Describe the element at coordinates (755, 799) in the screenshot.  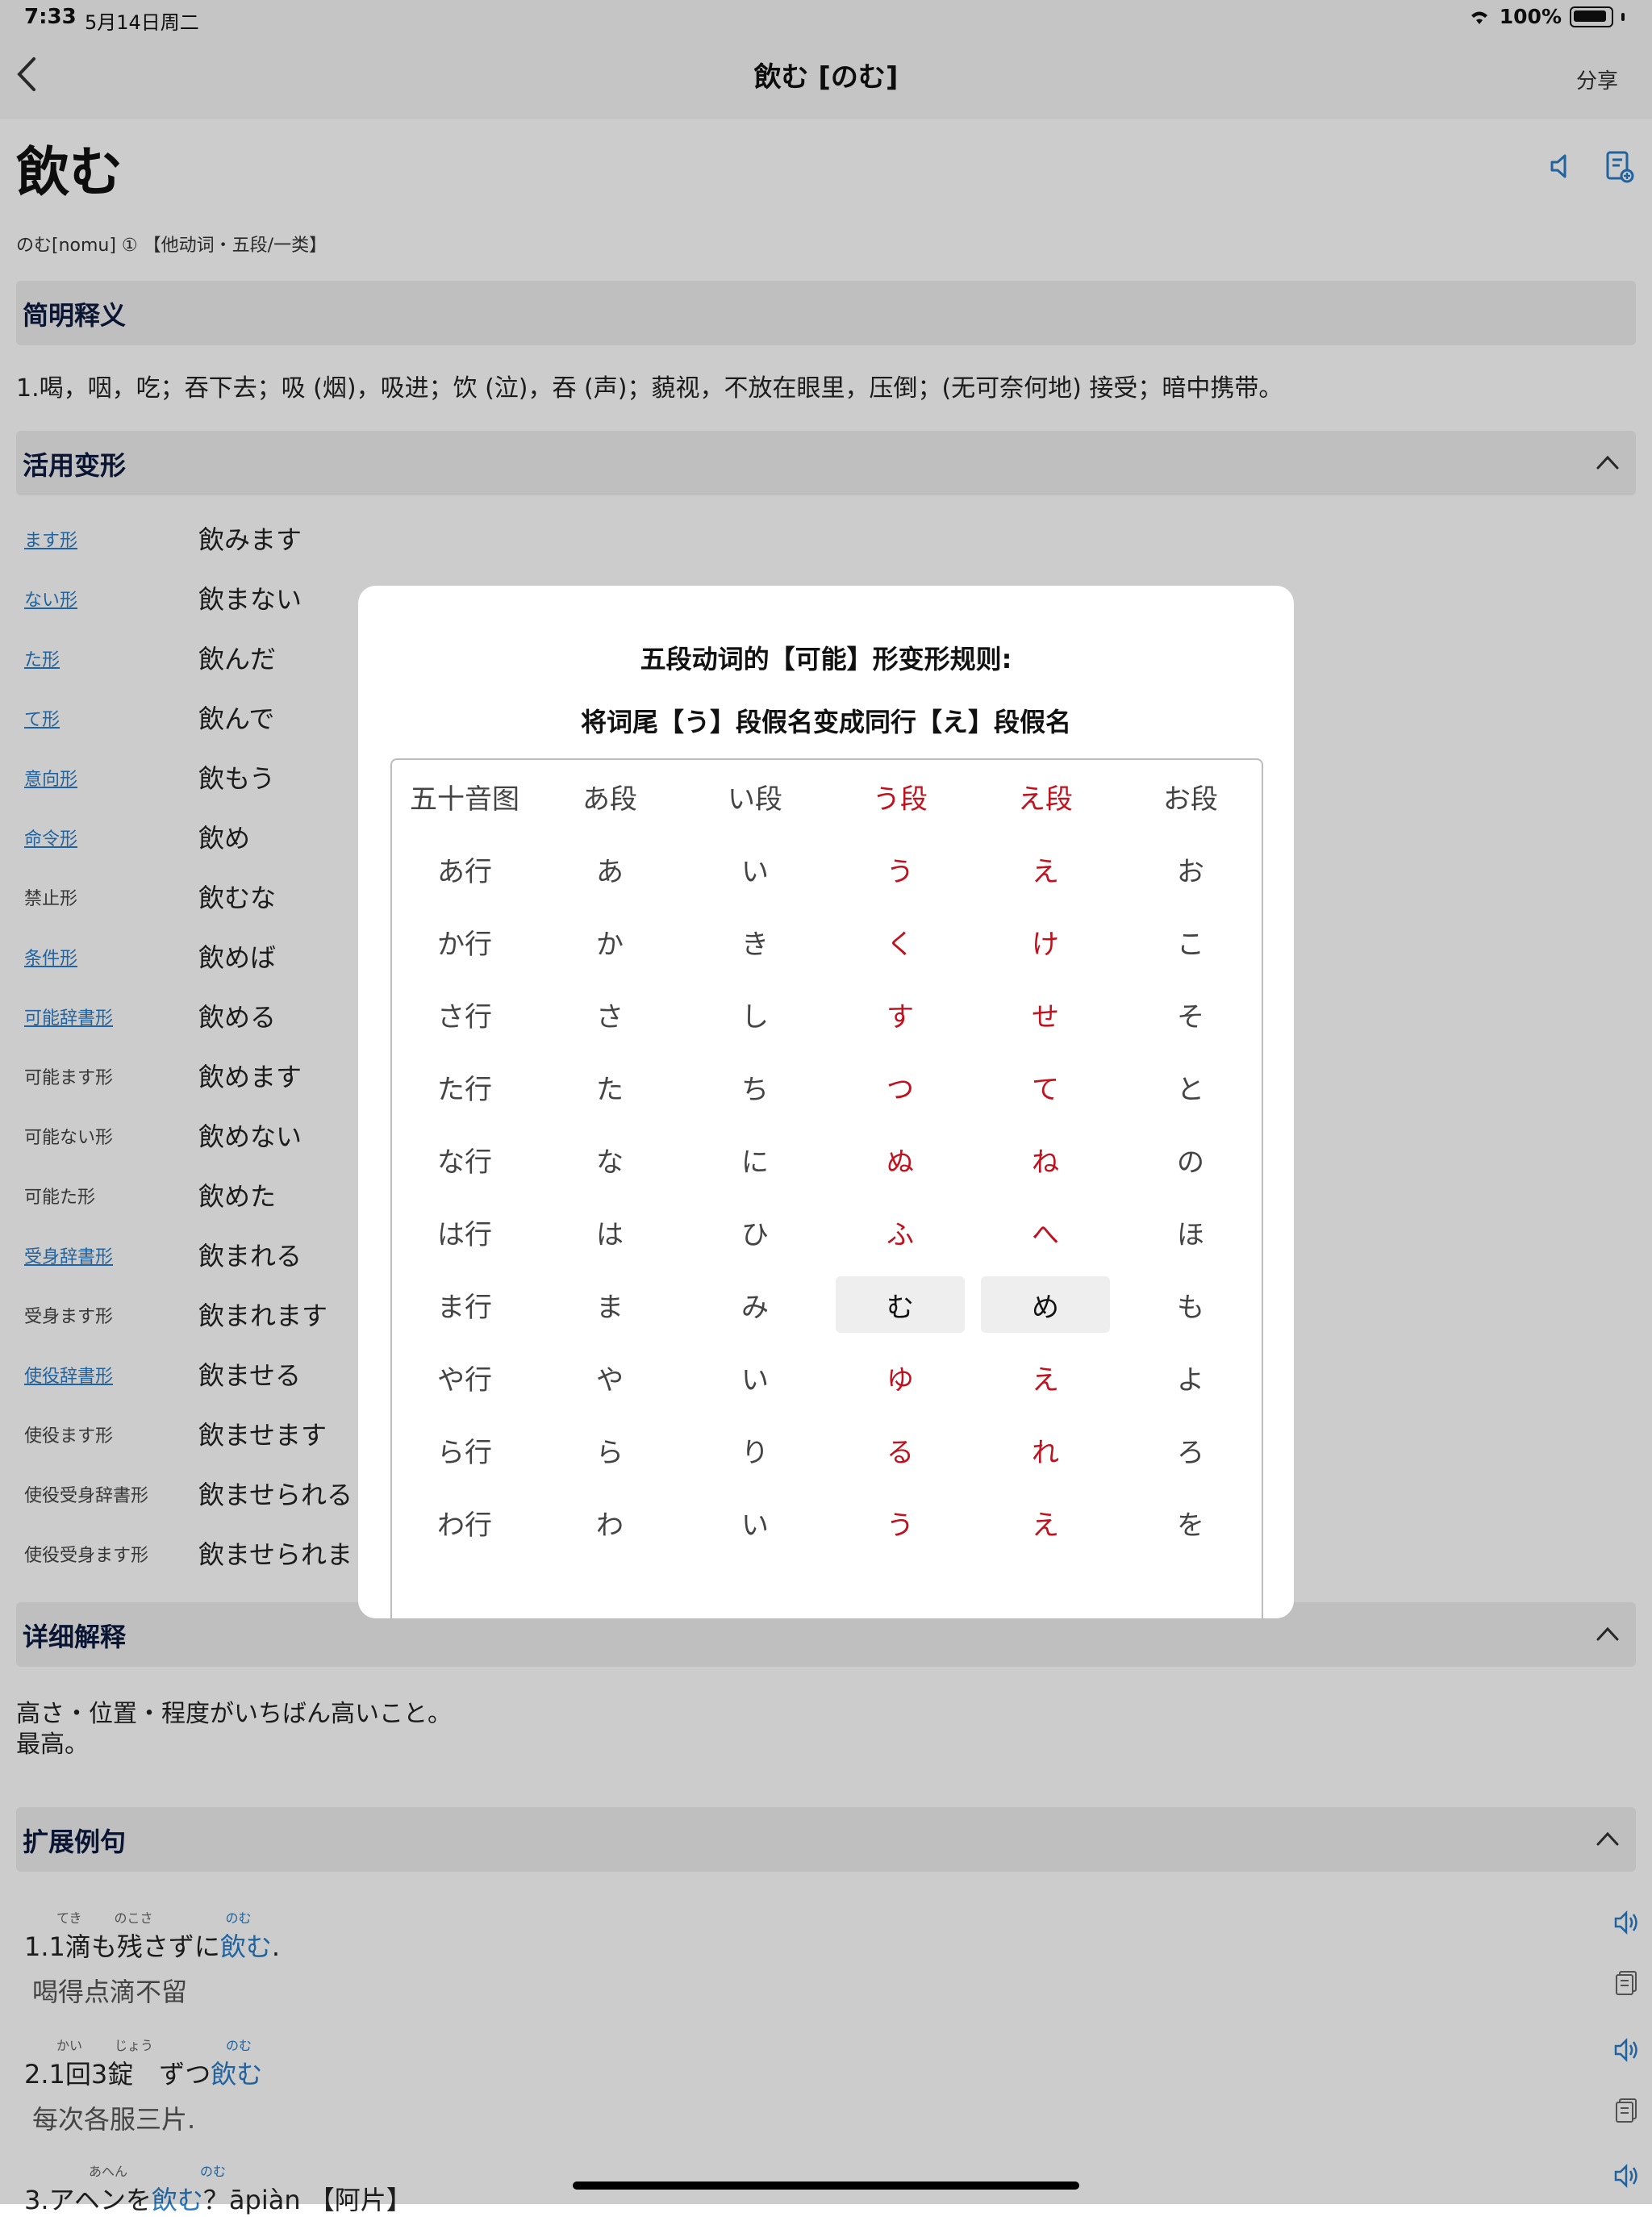
I see `table-header-cell: い段` at that location.